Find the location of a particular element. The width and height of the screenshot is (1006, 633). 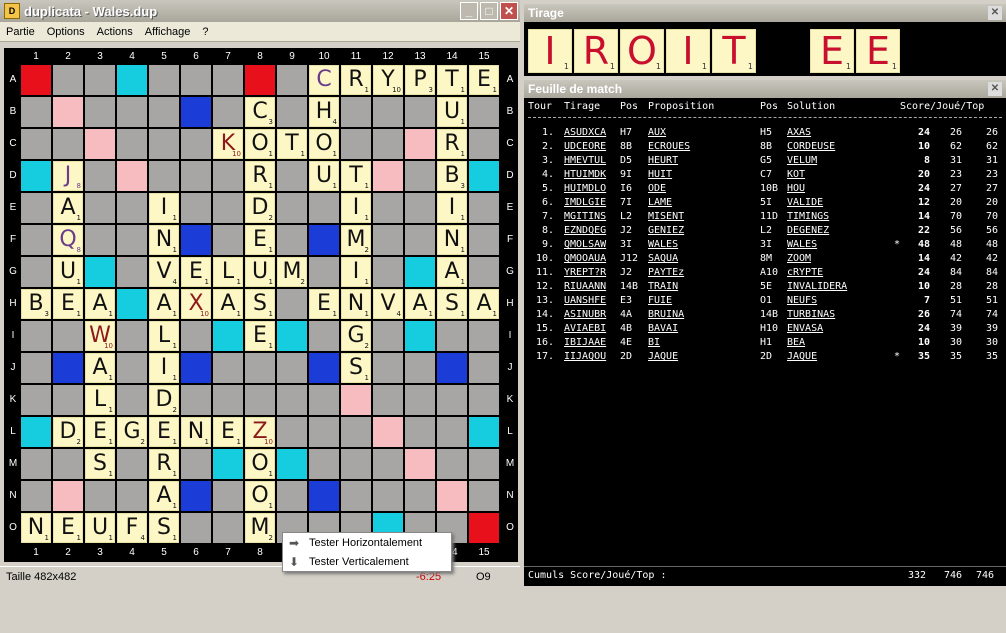

menu-actions: Actions is located at coordinates (115, 32).